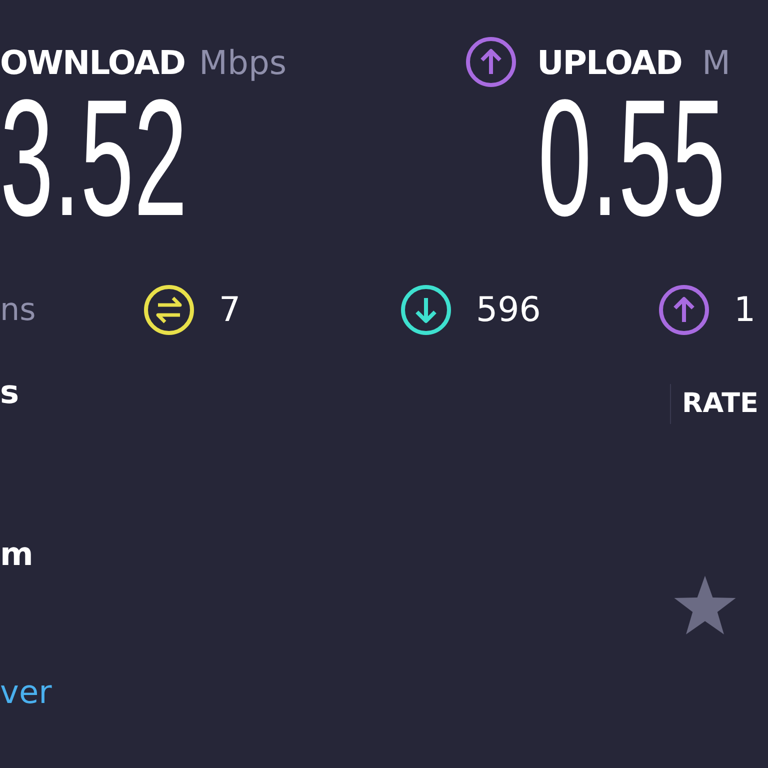 The image size is (768, 768). I want to click on upload-speed: 0.55, so click(632, 159).